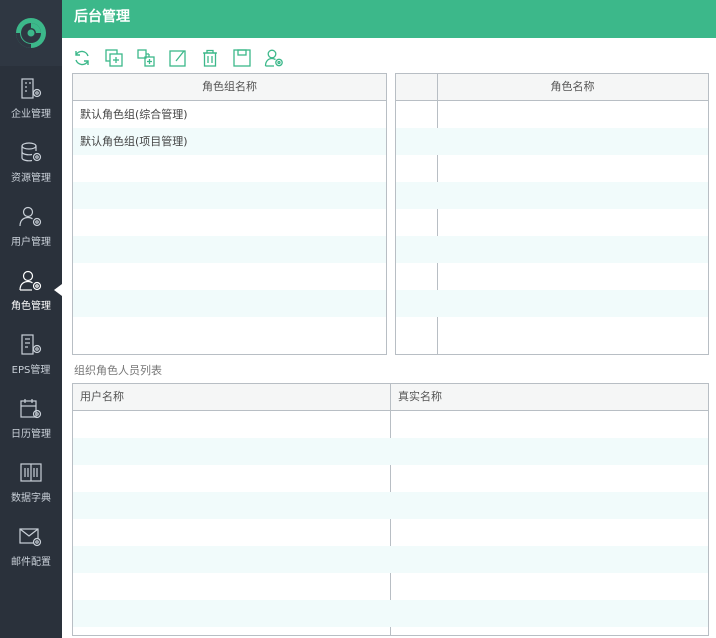 The image size is (716, 638). What do you see at coordinates (232, 397) in the screenshot?
I see `column-header-username: 用户名称` at bounding box center [232, 397].